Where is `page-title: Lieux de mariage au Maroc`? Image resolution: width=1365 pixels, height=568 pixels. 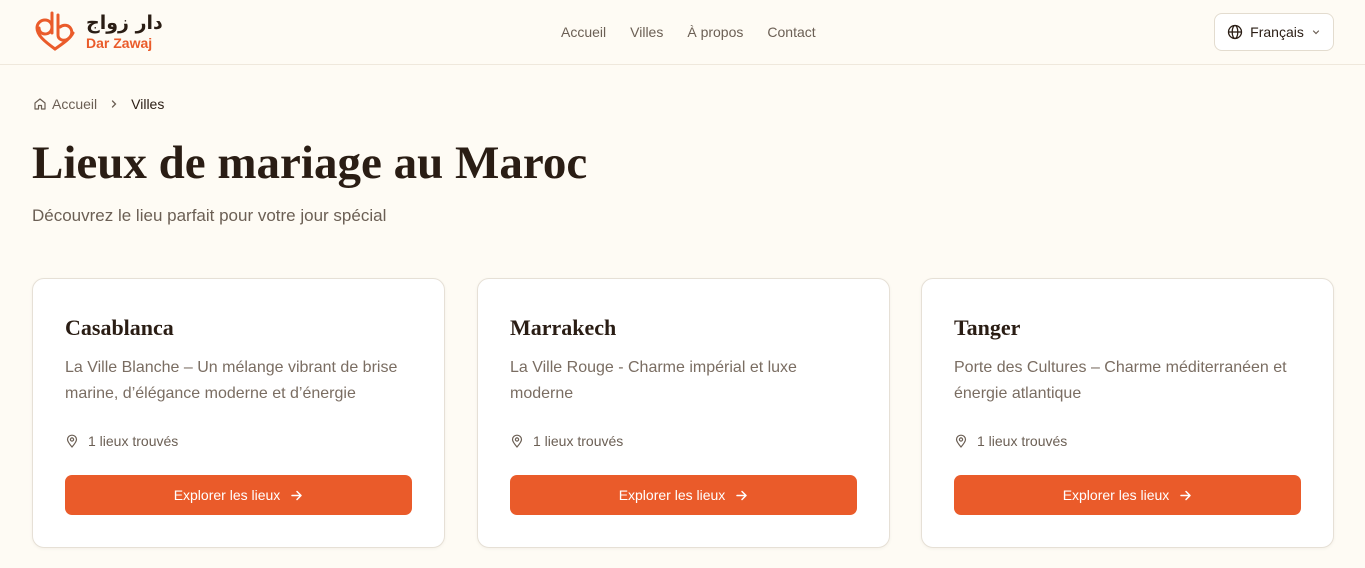
page-title: Lieux de mariage au Maroc is located at coordinates (310, 163).